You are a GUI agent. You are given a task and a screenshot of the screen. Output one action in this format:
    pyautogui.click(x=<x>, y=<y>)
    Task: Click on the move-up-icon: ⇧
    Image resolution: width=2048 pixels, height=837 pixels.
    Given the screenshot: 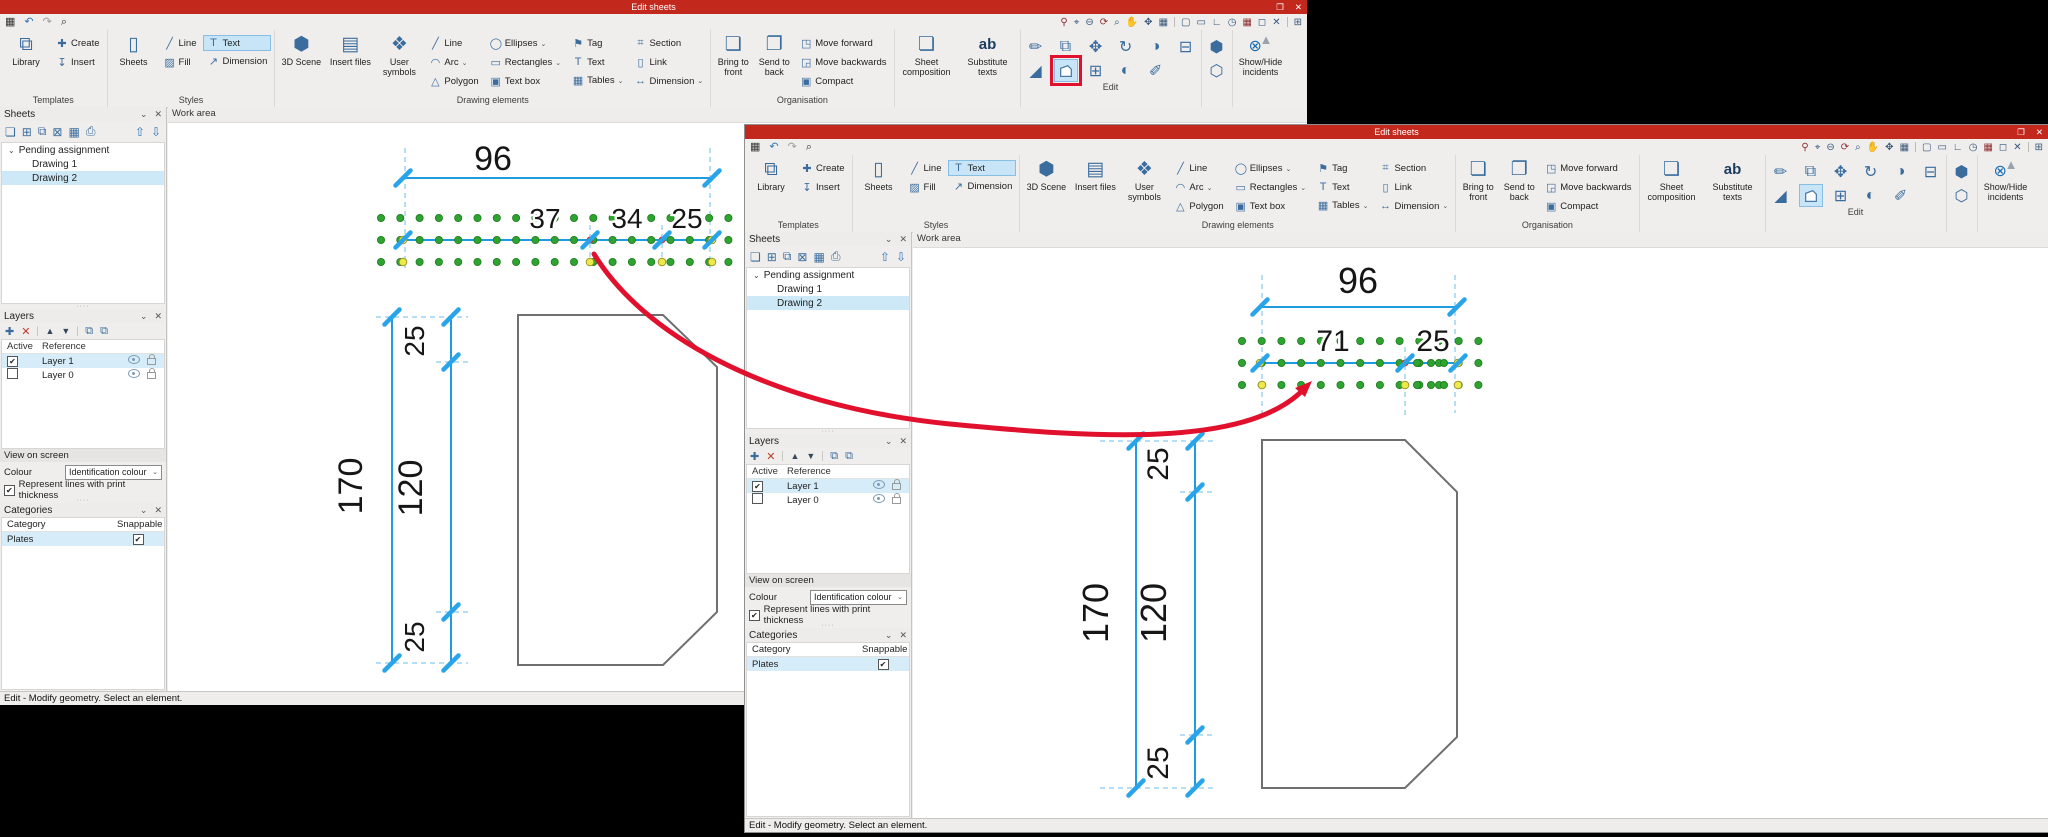 What is the action you would take?
    pyautogui.click(x=140, y=132)
    